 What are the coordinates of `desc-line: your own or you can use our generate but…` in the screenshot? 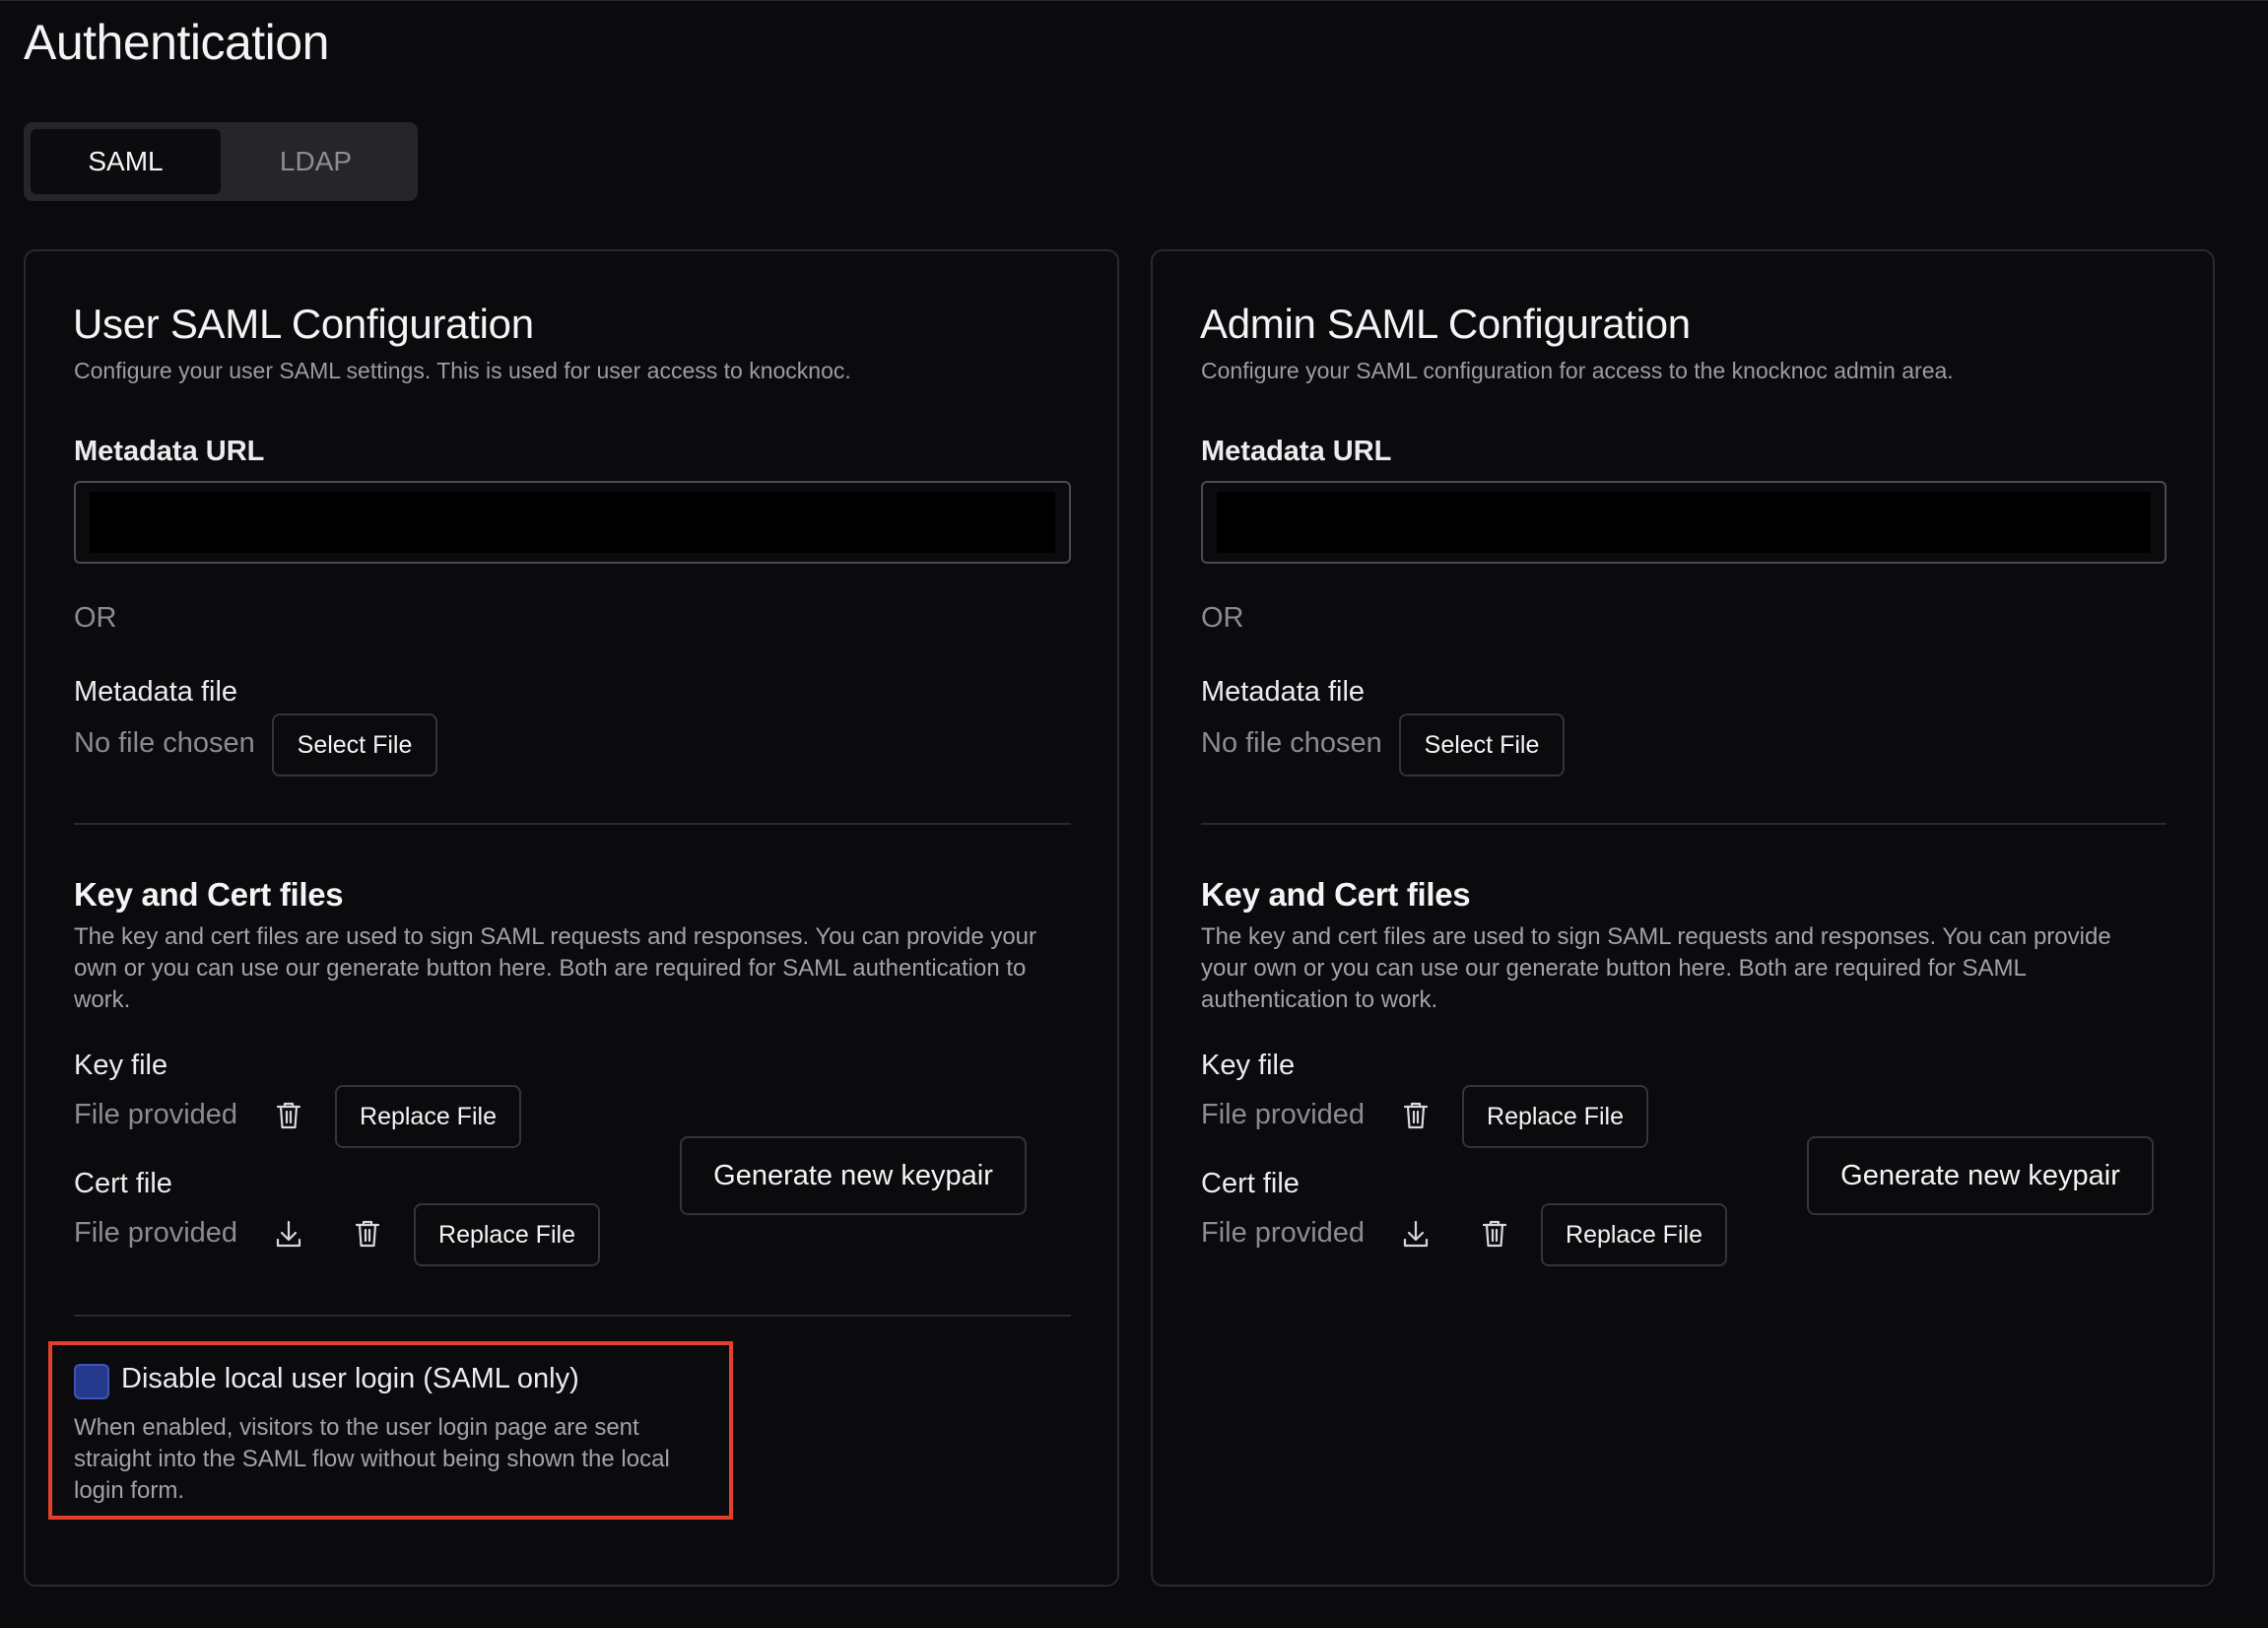 It's located at (1614, 968).